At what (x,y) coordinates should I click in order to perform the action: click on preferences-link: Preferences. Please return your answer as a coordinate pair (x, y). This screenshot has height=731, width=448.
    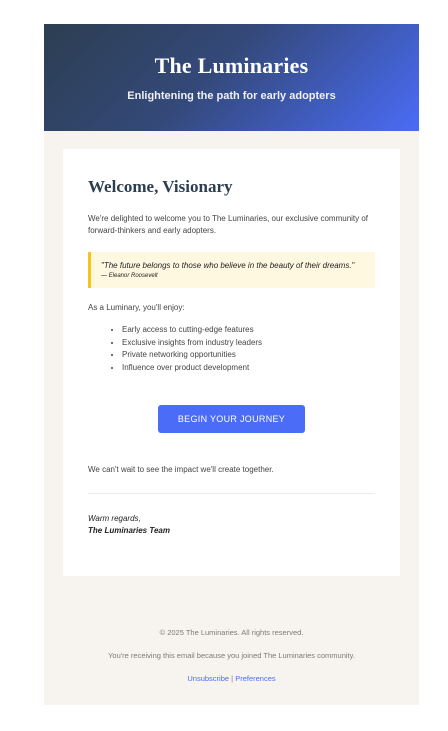
    Looking at the image, I should click on (255, 678).